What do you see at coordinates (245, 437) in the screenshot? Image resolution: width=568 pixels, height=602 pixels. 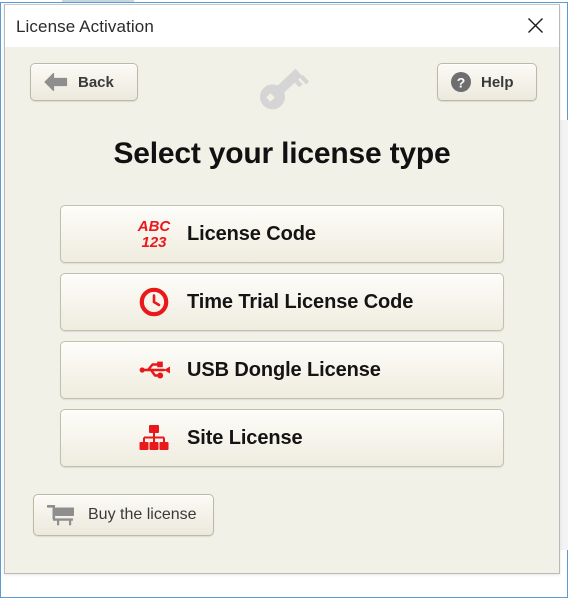 I see `option-site-license-label: Site License` at bounding box center [245, 437].